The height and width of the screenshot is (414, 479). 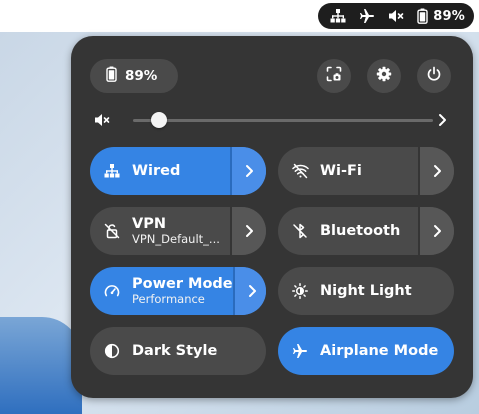 I want to click on volume-slider-track, so click(x=283, y=120).